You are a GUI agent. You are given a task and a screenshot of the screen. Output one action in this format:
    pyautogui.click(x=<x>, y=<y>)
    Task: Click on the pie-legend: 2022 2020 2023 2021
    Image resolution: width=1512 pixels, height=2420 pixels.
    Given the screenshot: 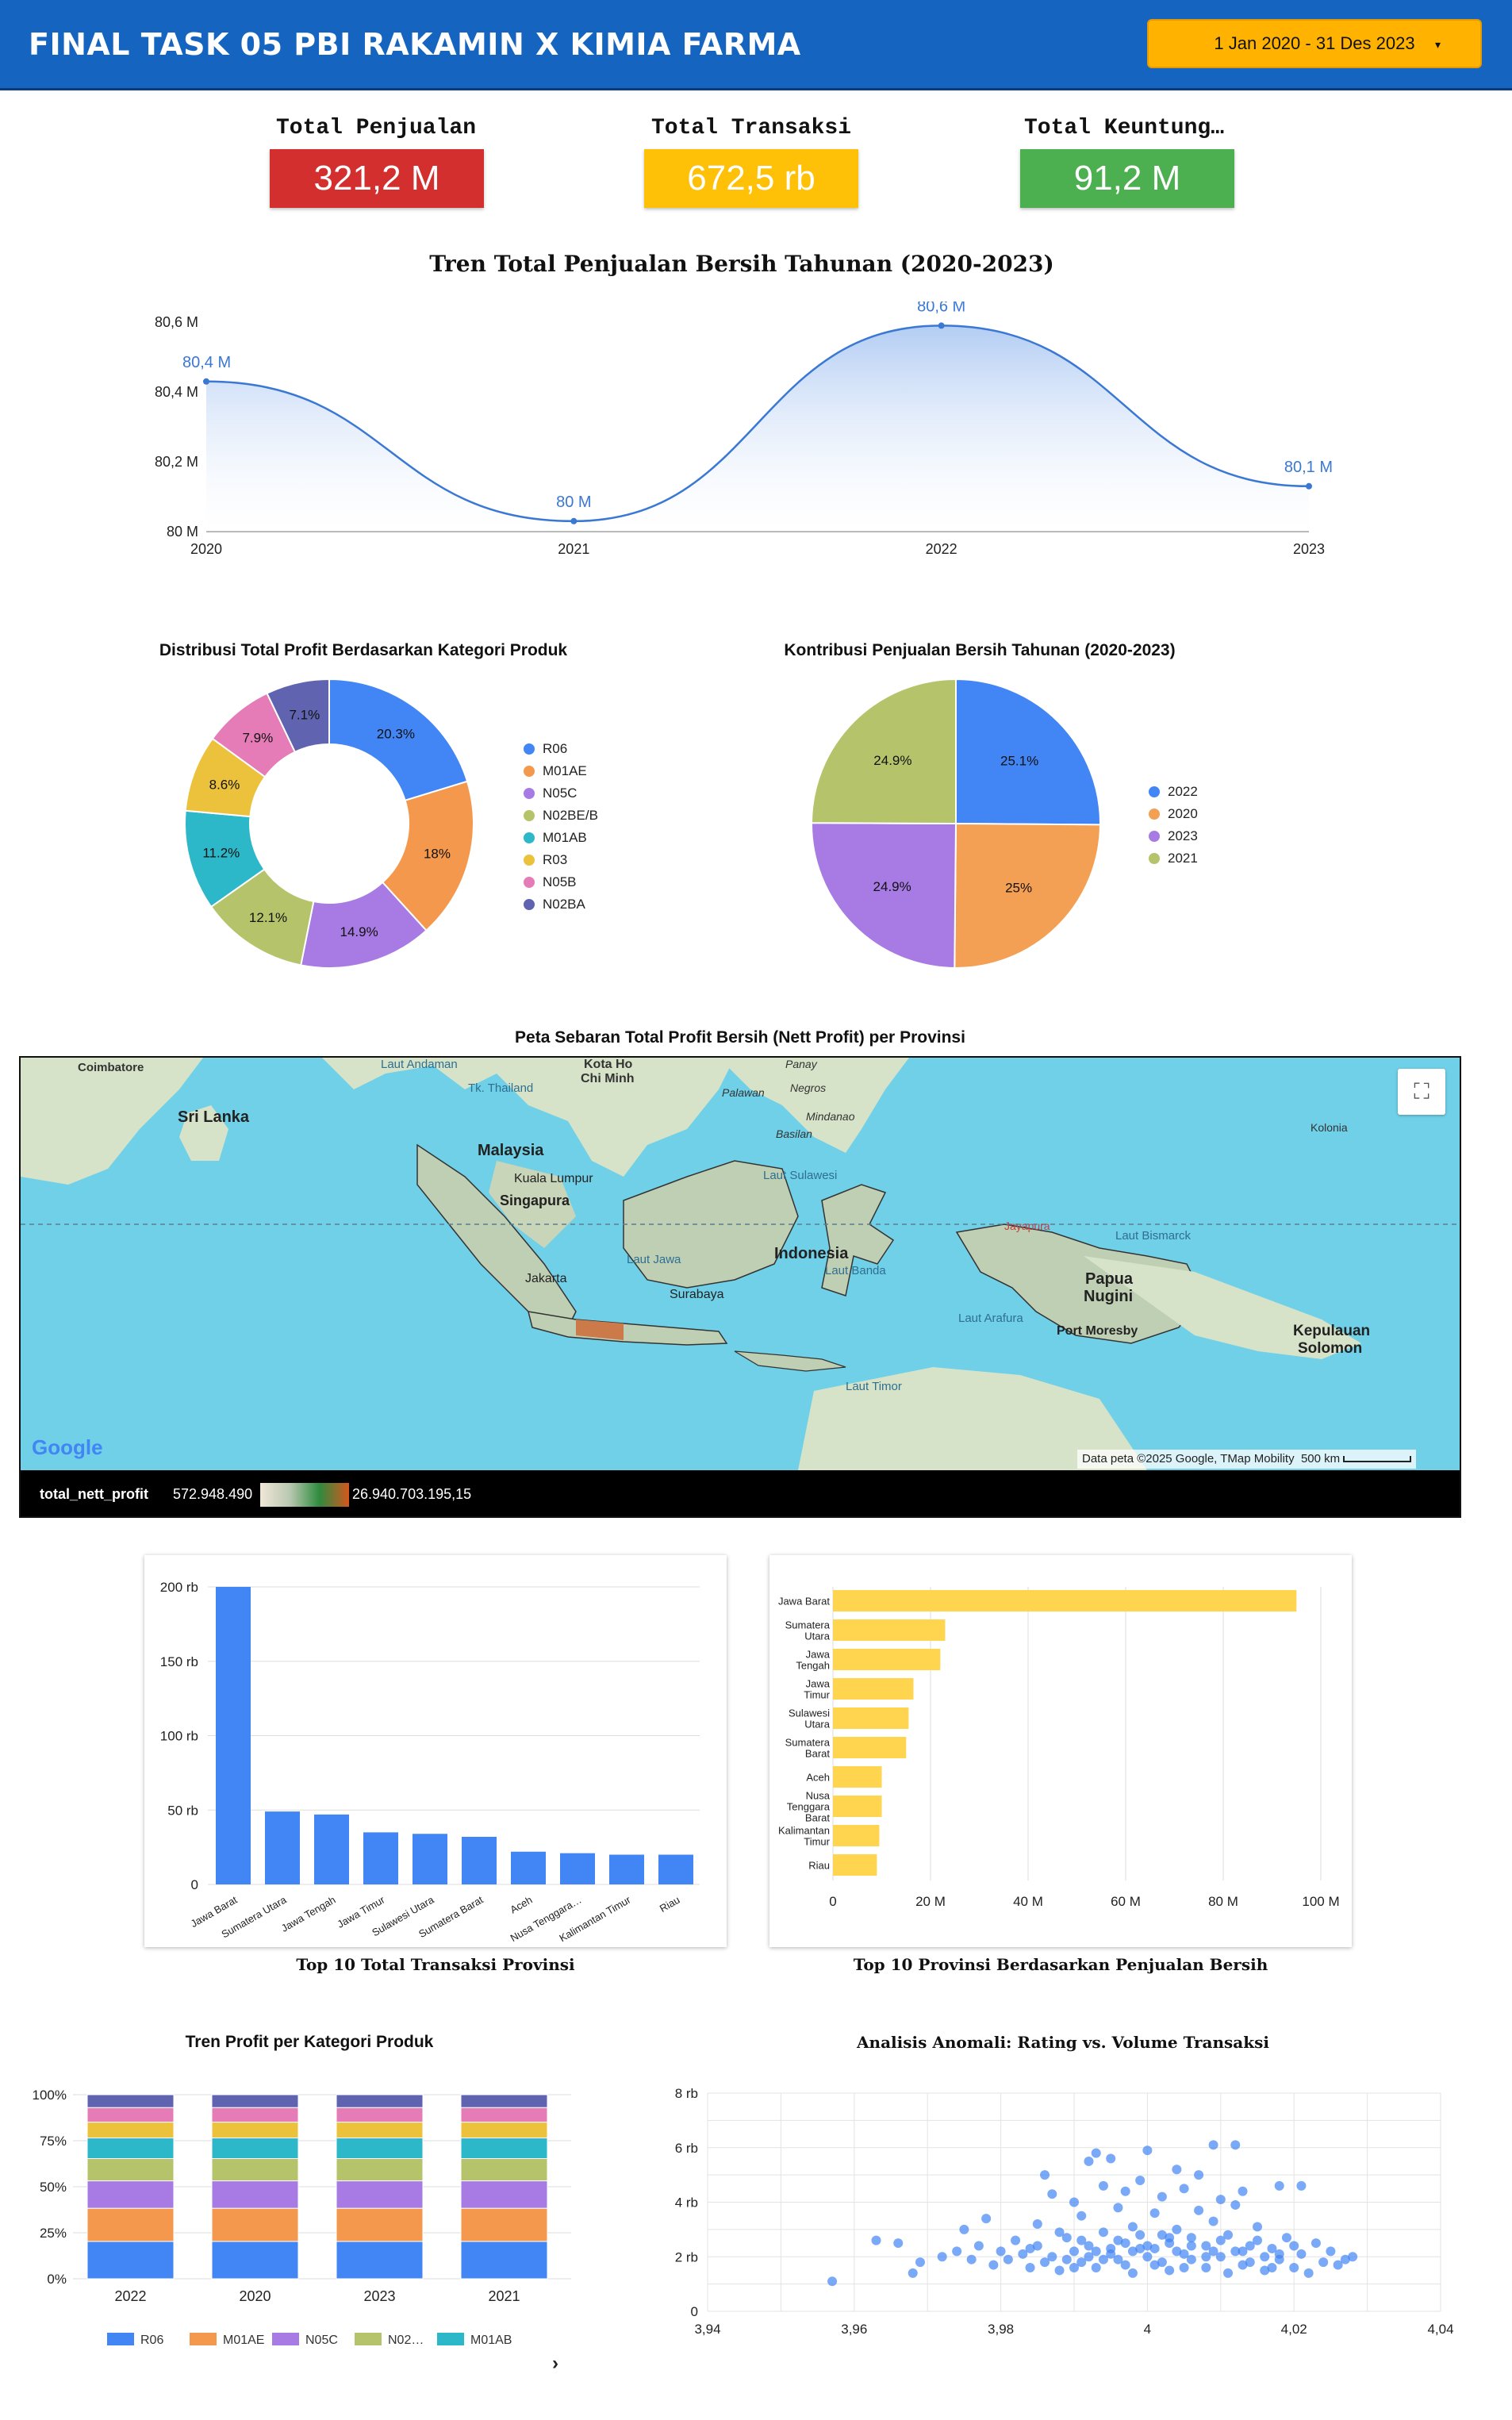 What is the action you would take?
    pyautogui.click(x=1174, y=825)
    